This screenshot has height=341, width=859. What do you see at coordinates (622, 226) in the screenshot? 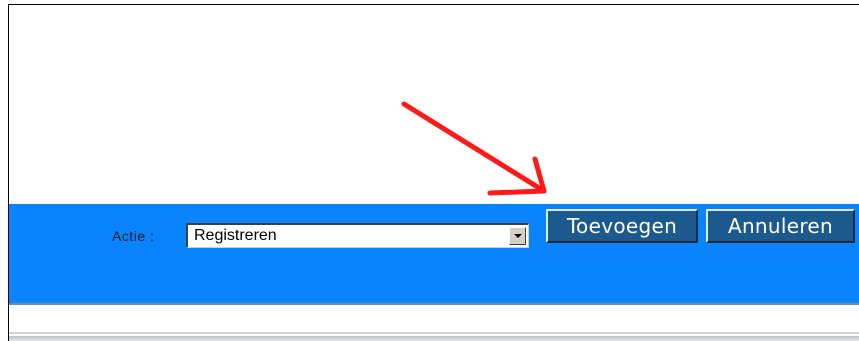
I see `add-button: Toevoegen` at bounding box center [622, 226].